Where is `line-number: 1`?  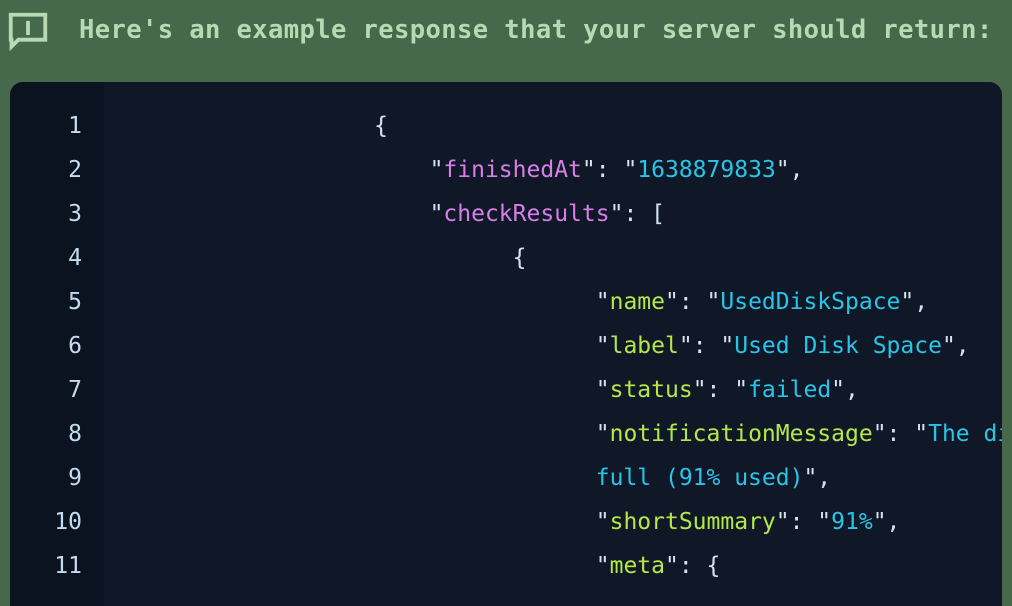
line-number: 1 is located at coordinates (75, 126).